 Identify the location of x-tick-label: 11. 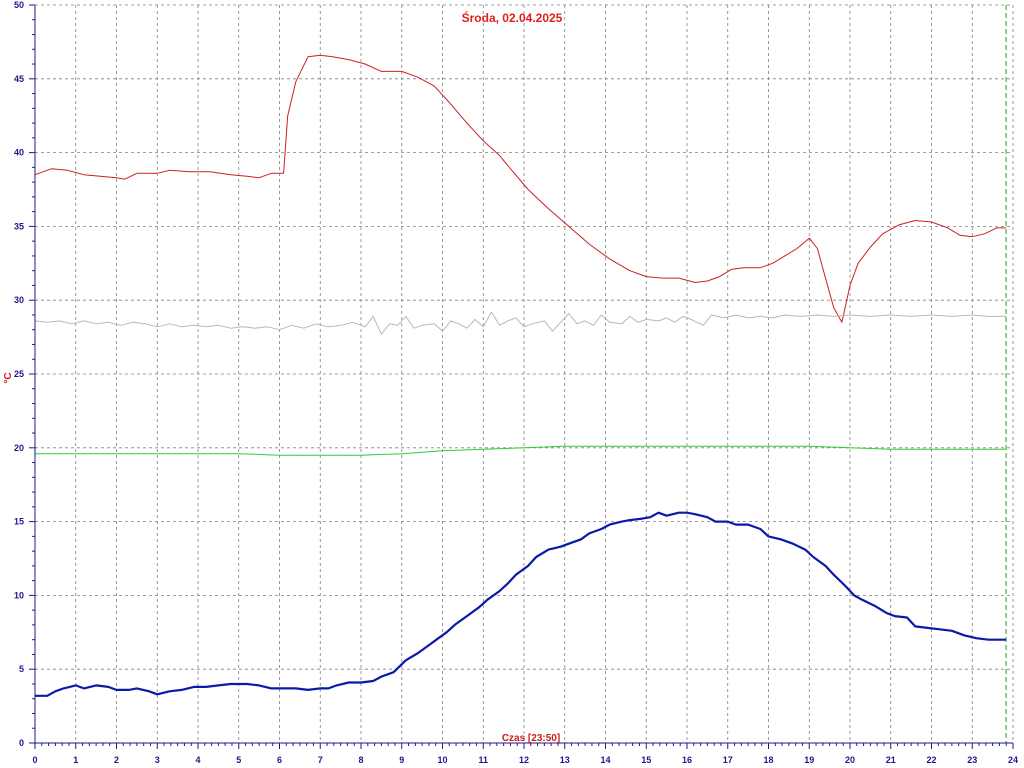
(483, 760).